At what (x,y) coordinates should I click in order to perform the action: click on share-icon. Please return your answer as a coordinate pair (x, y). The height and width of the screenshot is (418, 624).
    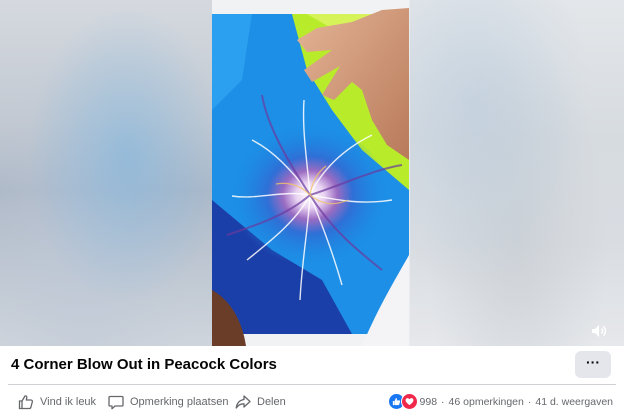
    Looking at the image, I should click on (243, 401).